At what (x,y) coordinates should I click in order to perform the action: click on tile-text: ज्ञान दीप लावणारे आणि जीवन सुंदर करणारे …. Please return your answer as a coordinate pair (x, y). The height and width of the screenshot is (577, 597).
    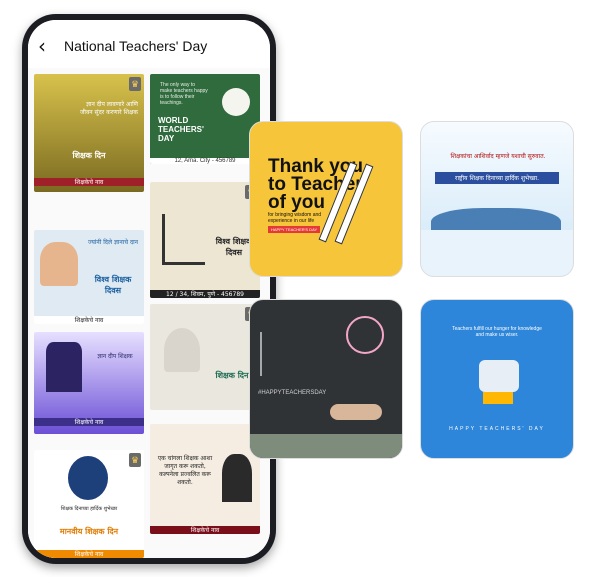
    Looking at the image, I should click on (108, 108).